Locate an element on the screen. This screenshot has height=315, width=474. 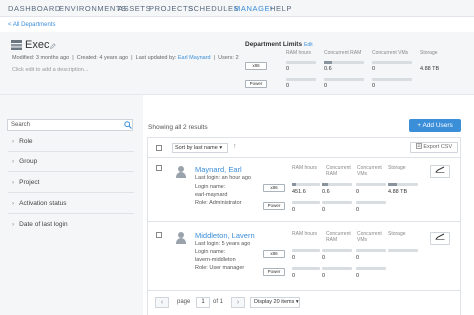
col-concurrent-ram: Concurrent RAM is located at coordinates (338, 171).